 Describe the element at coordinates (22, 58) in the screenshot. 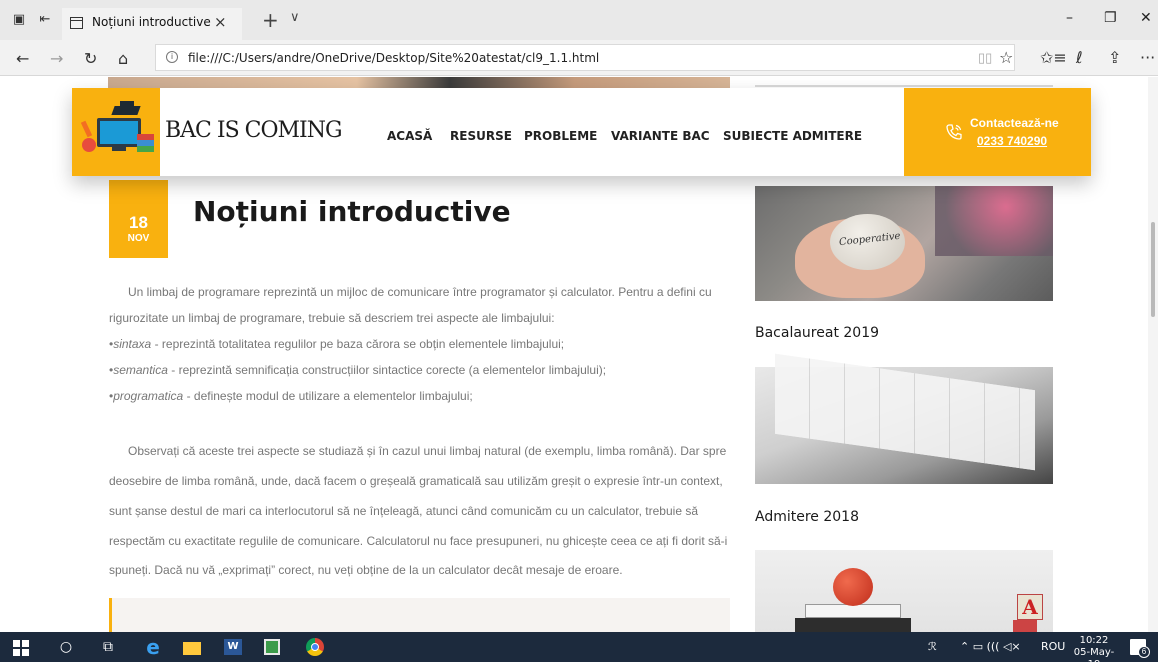

I see `back-button: ←` at that location.